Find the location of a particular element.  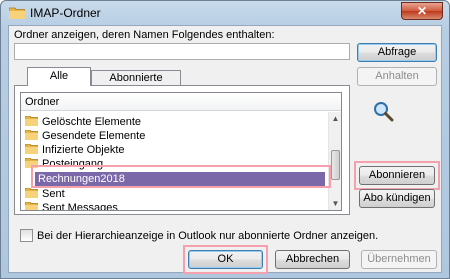

close-button: ✕ is located at coordinates (422, 11).